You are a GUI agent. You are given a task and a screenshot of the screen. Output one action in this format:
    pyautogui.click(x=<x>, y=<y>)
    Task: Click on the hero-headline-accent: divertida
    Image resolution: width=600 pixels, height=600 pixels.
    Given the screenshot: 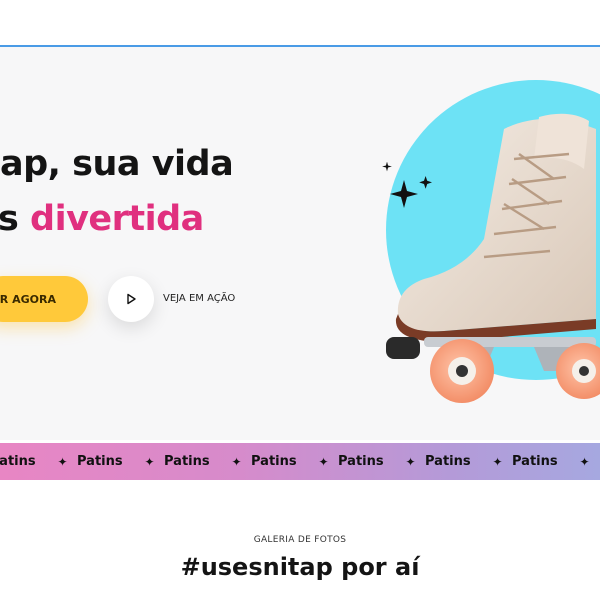 What is the action you would take?
    pyautogui.click(x=117, y=219)
    